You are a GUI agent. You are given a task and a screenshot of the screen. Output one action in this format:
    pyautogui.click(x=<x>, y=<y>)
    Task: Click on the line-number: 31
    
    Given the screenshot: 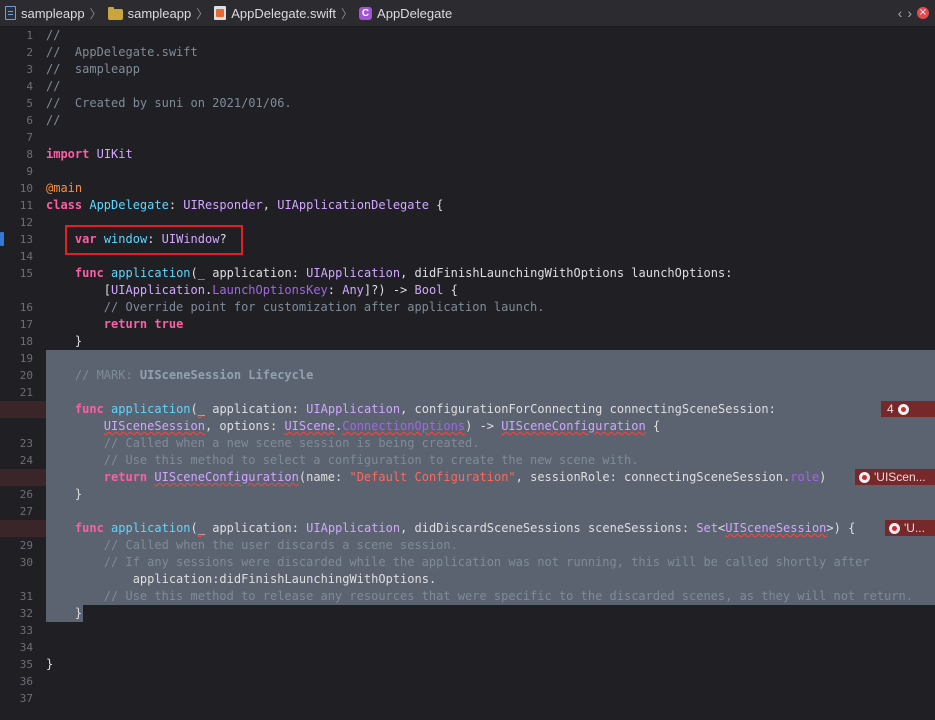 What is the action you would take?
    pyautogui.click(x=26, y=596)
    